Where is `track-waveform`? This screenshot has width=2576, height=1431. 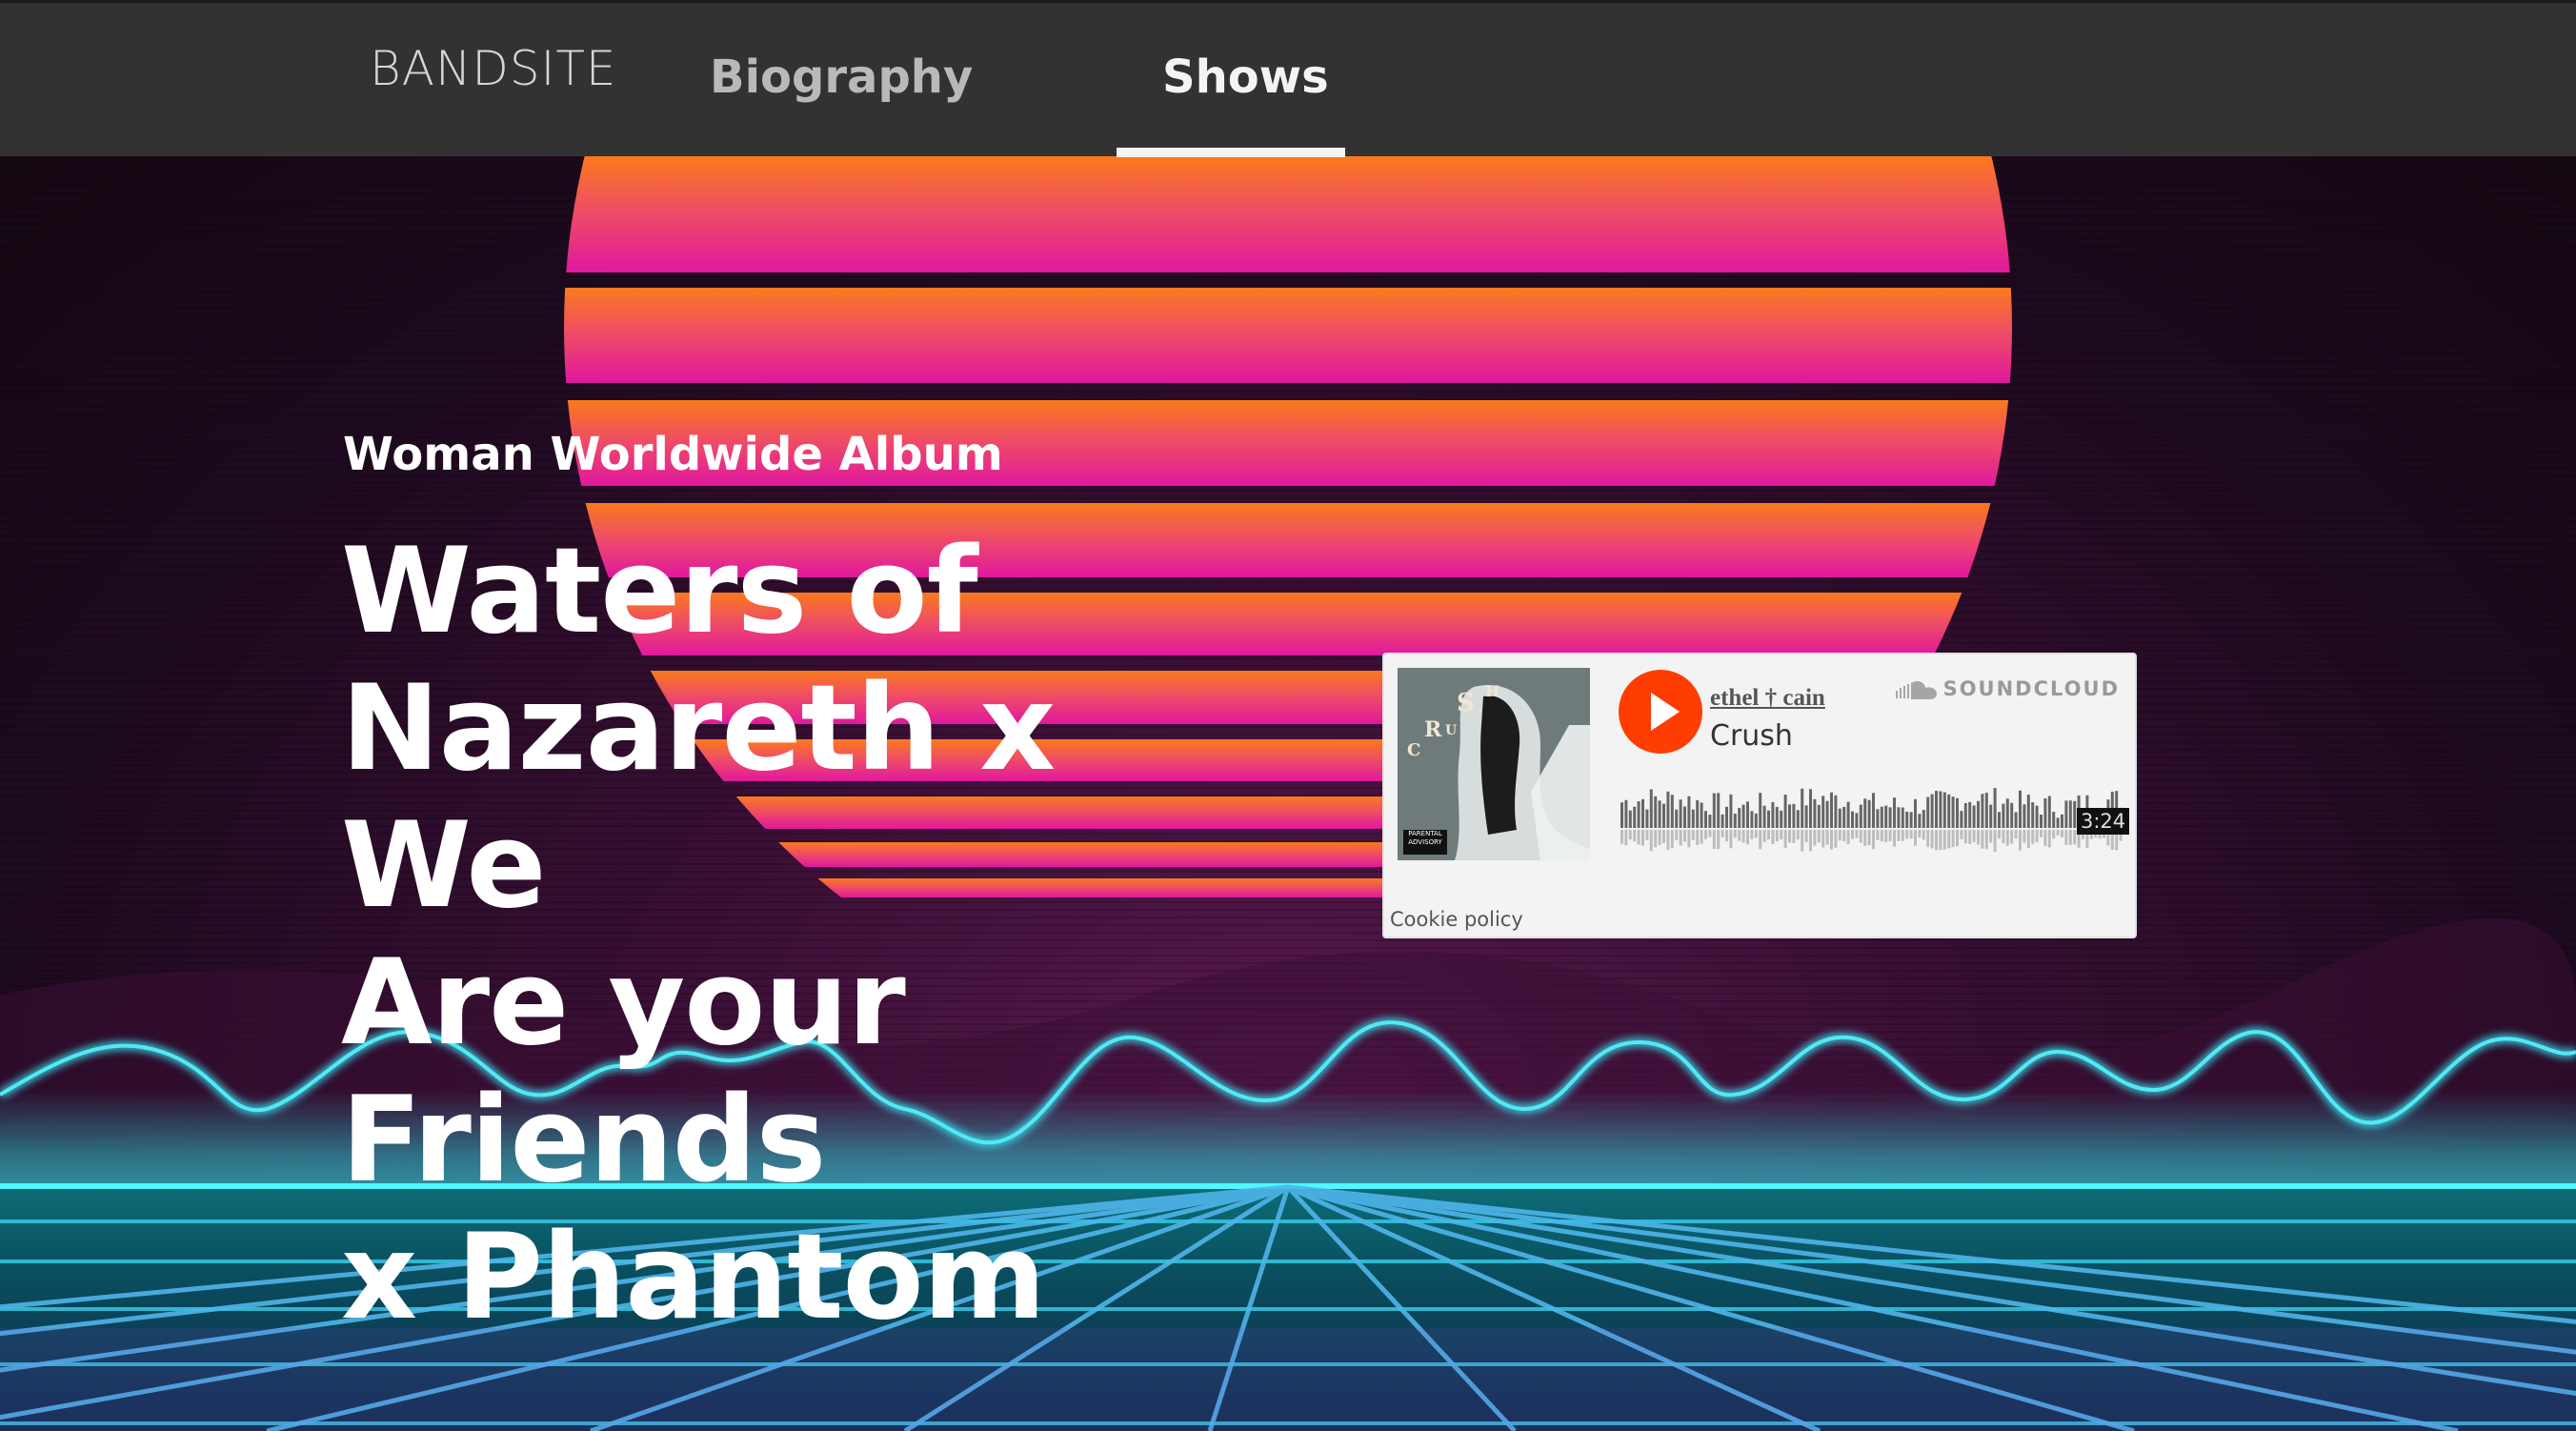 track-waveform is located at coordinates (1873, 822).